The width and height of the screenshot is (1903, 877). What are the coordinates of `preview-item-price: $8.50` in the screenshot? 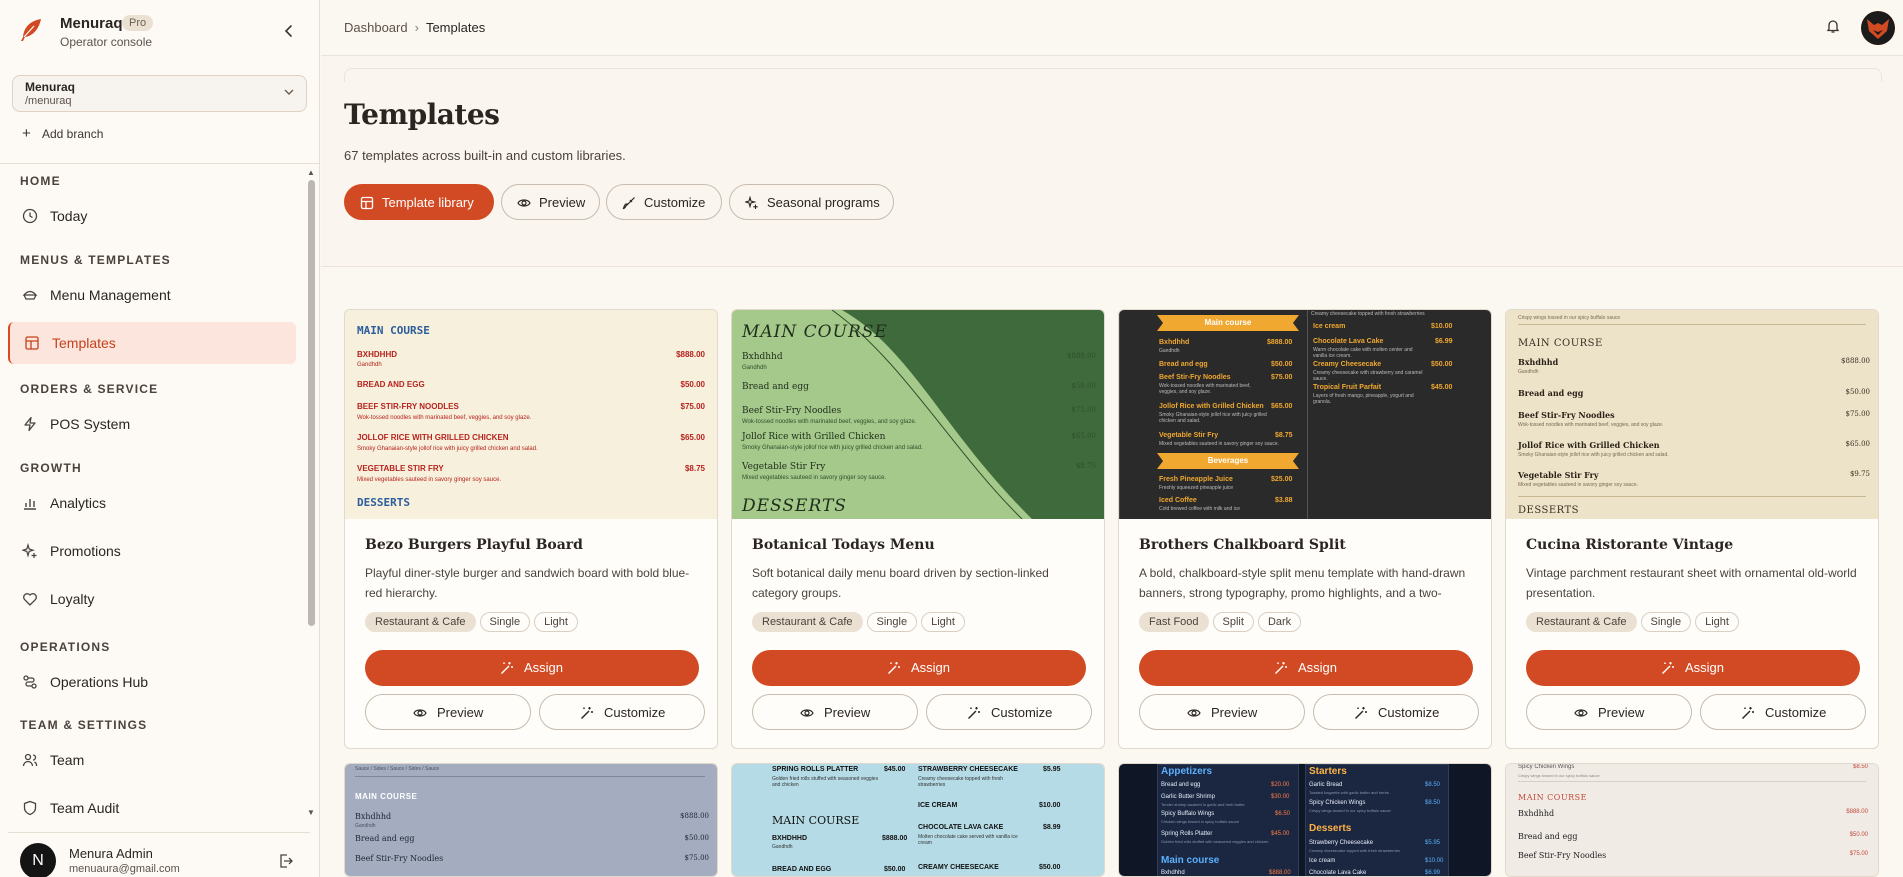 It's located at (1433, 803).